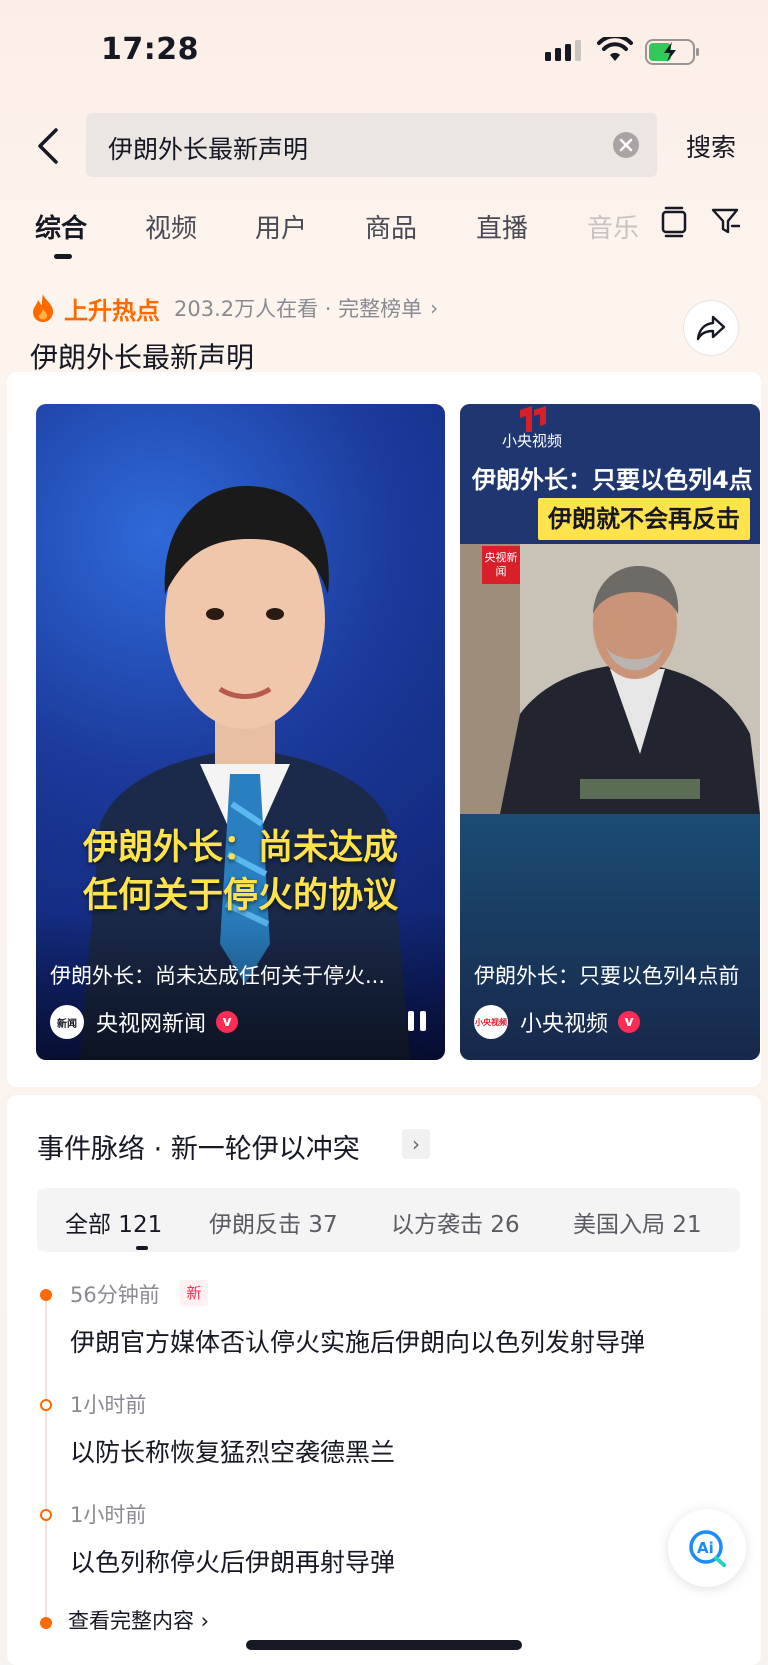 The height and width of the screenshot is (1665, 768). Describe the element at coordinates (232, 1561) in the screenshot. I see `timeline-item: 以色列称停火后伊朗再射导弹` at that location.